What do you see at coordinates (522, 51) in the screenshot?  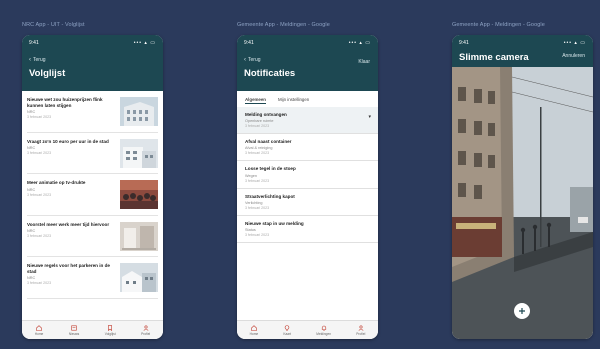 I see `header: 9:41 ••• ▴ ▭ Slimme camera Annuleren` at bounding box center [522, 51].